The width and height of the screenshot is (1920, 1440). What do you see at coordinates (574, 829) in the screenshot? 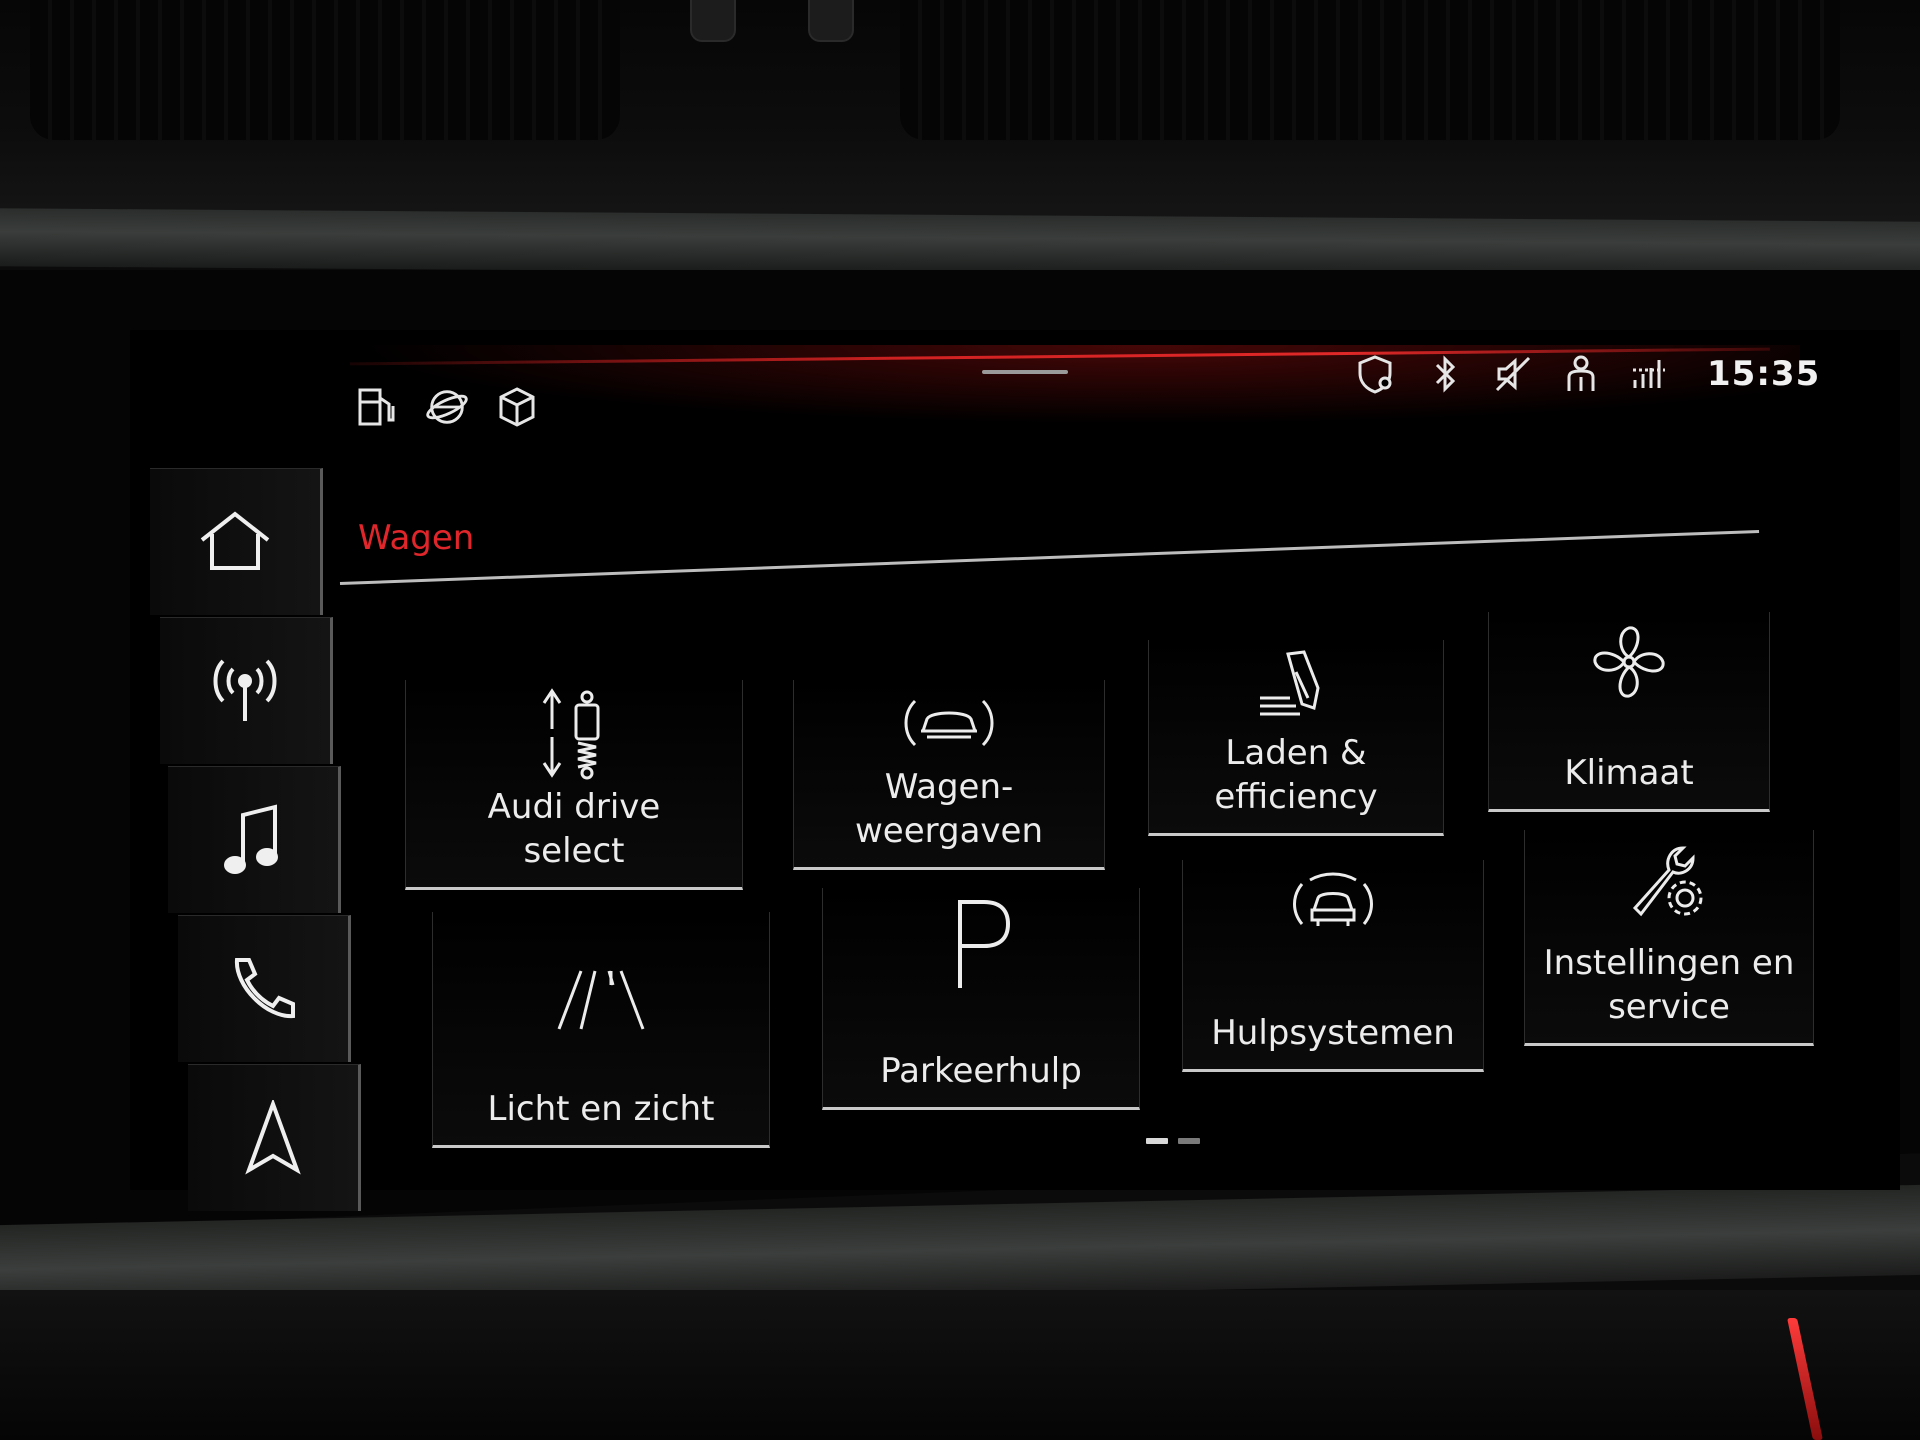
I see `tile-label: Audi drive select` at bounding box center [574, 829].